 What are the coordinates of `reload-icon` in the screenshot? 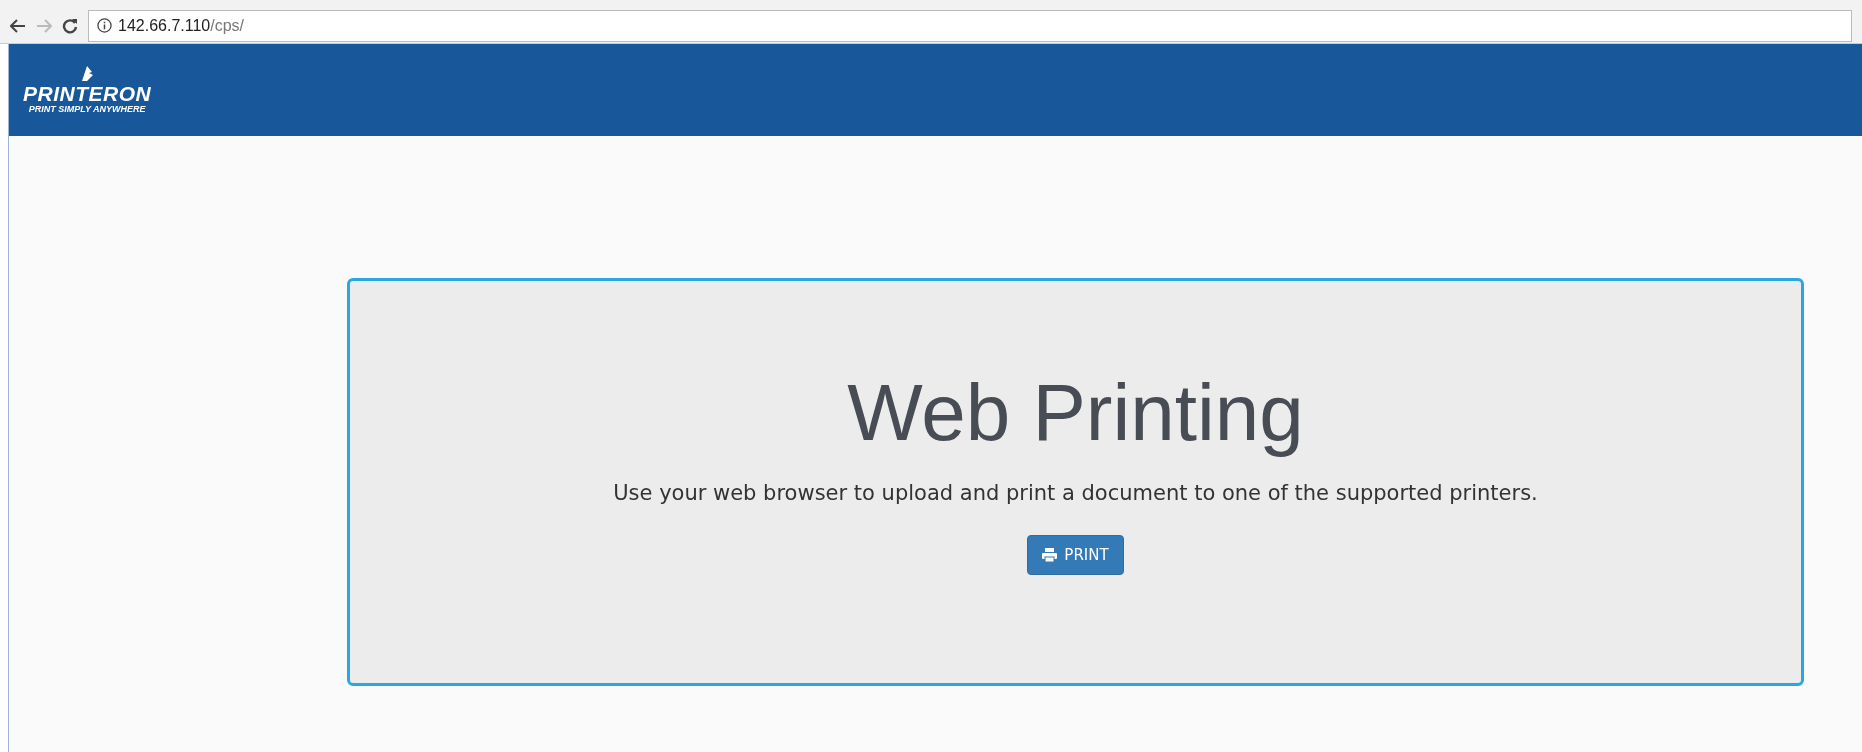 It's located at (70, 25).